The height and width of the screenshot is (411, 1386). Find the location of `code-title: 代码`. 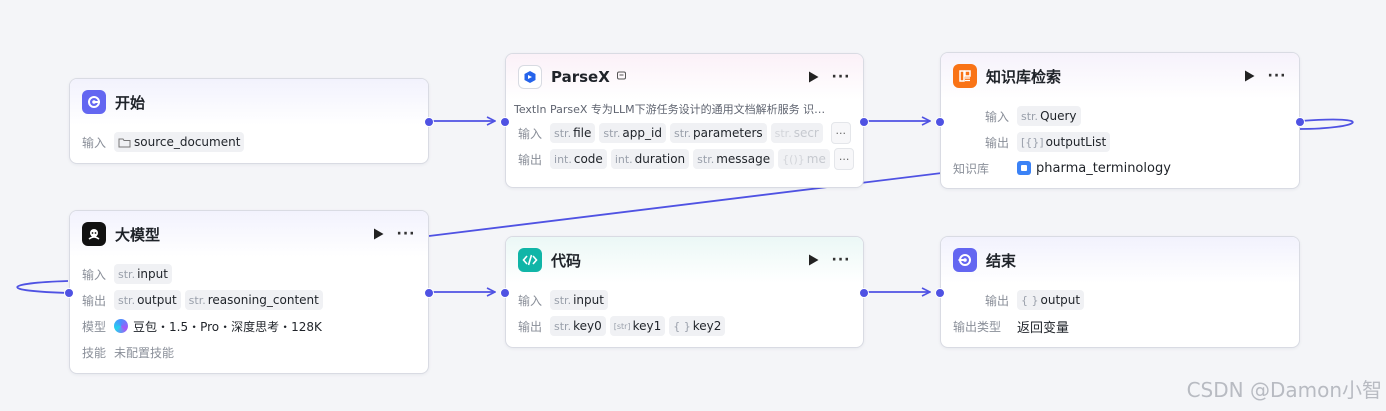

code-title: 代码 is located at coordinates (566, 260).